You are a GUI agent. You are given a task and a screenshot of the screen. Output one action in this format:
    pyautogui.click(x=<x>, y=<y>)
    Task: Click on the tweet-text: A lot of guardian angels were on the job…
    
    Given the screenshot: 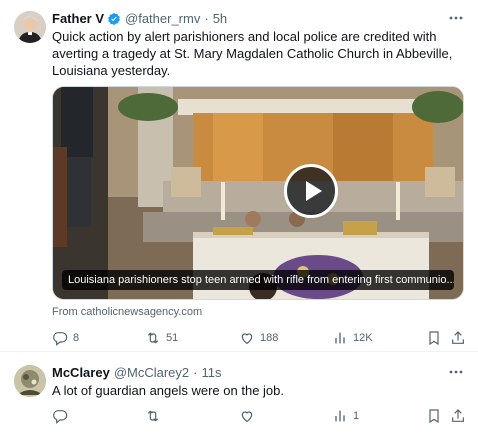 What is the action you would take?
    pyautogui.click(x=168, y=390)
    